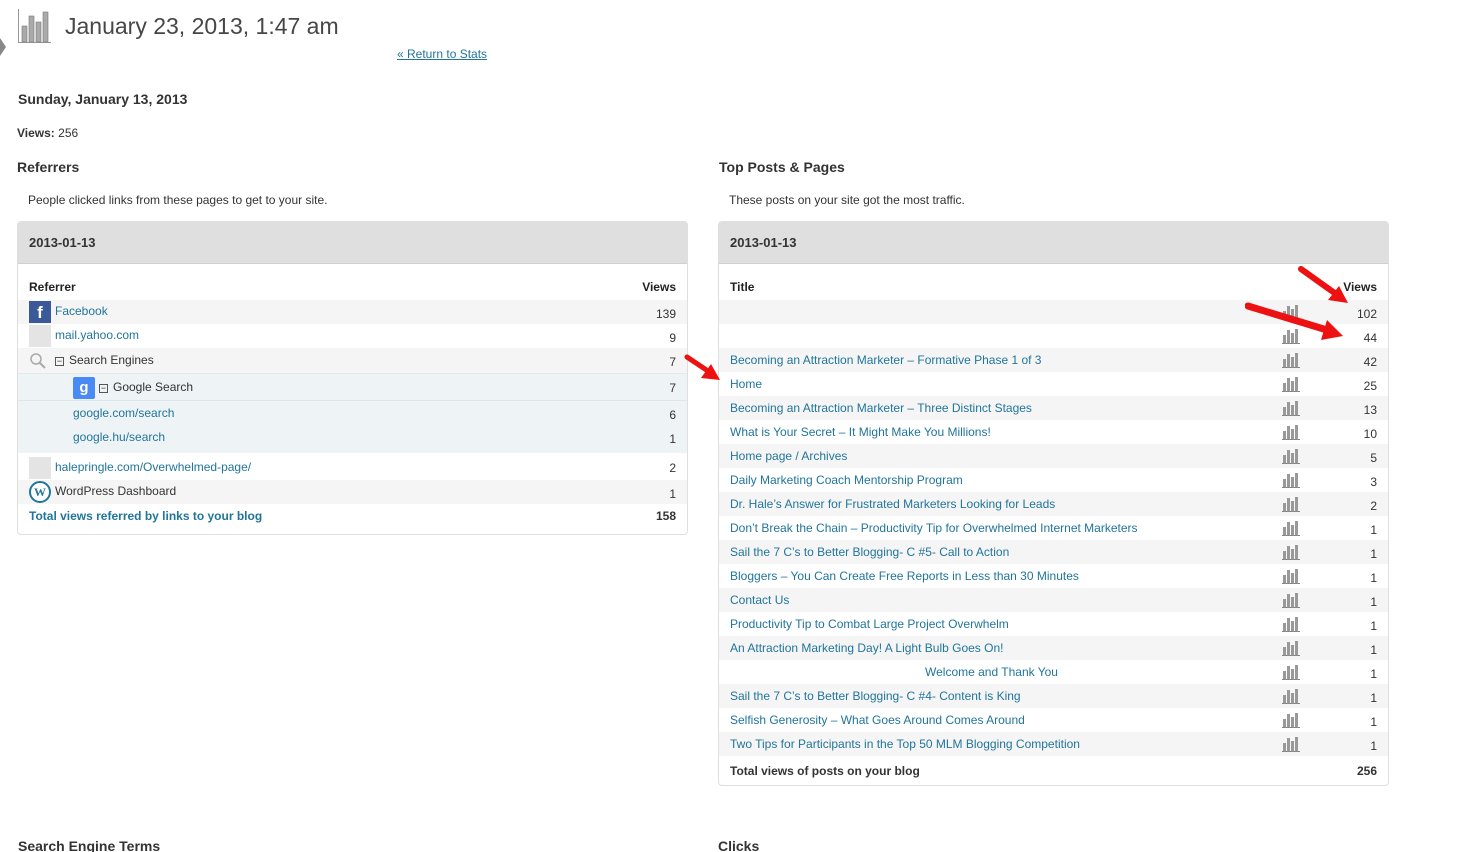 The width and height of the screenshot is (1477, 852). I want to click on referrer-row-google-hu: google.hu/search 1, so click(352, 439).